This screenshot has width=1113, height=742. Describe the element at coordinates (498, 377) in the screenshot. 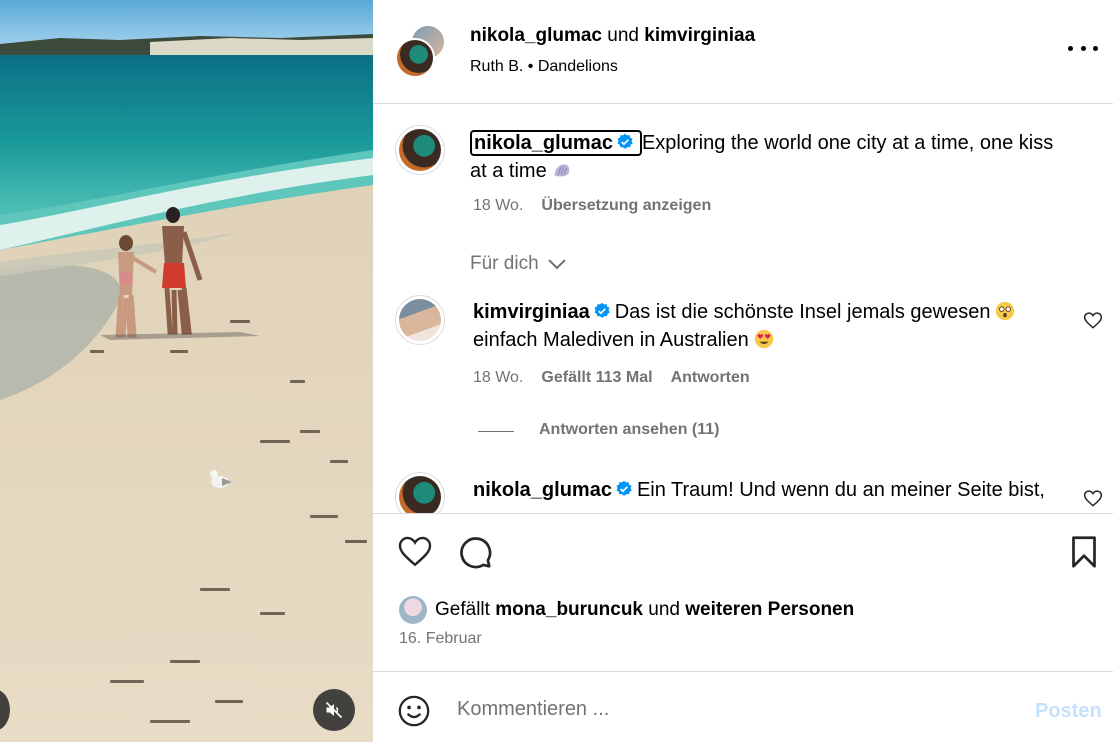

I see `comment-time: 18 Wo.` at that location.